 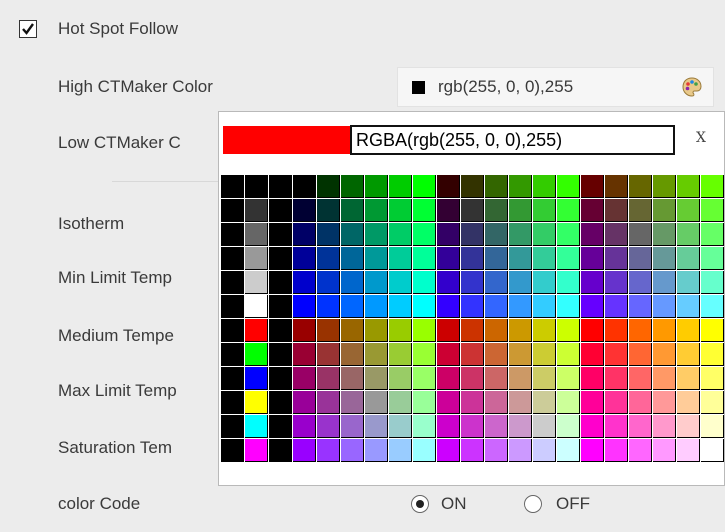 What do you see at coordinates (555, 87) in the screenshot?
I see `high-color-field: rgb(255, 0, 0),255` at bounding box center [555, 87].